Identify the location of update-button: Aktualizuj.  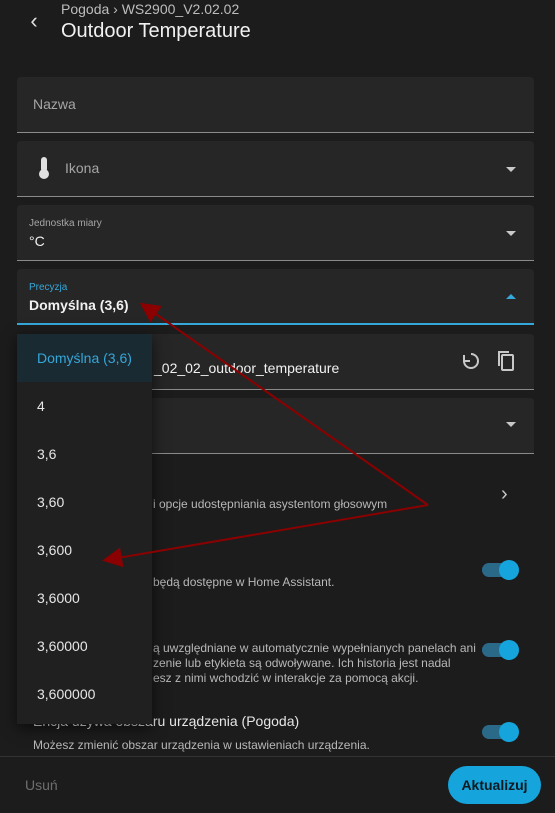
(494, 785).